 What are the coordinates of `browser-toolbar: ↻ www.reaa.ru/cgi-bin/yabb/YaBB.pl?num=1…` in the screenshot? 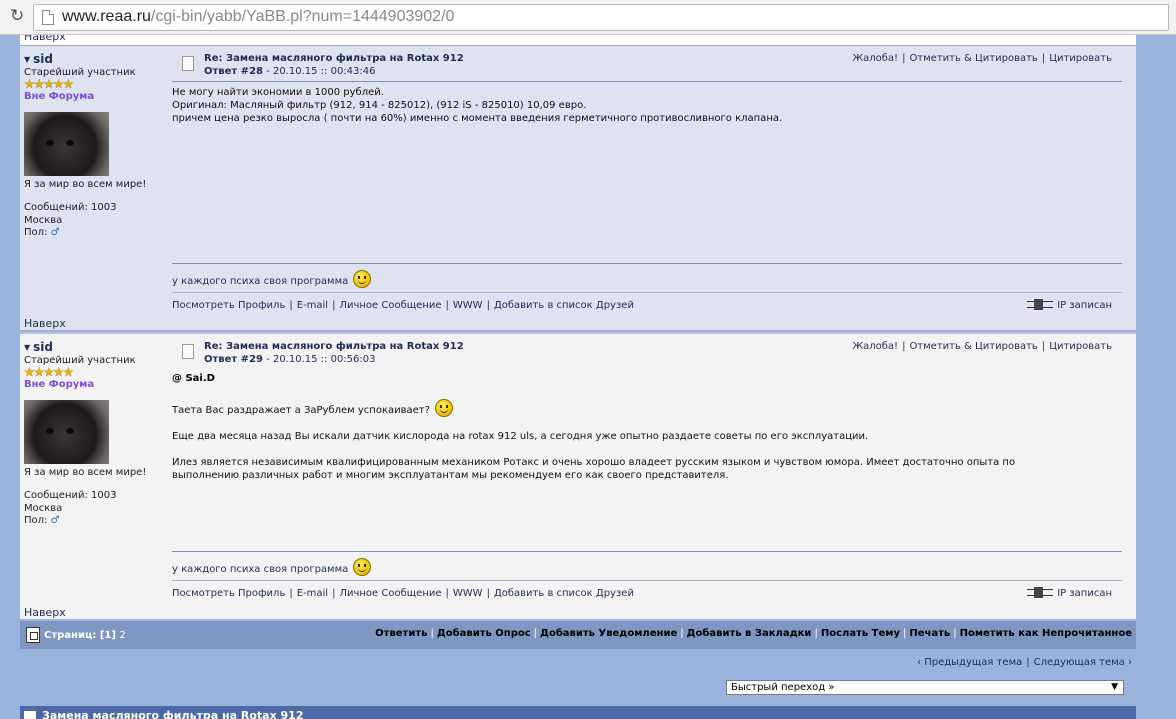 It's located at (588, 17).